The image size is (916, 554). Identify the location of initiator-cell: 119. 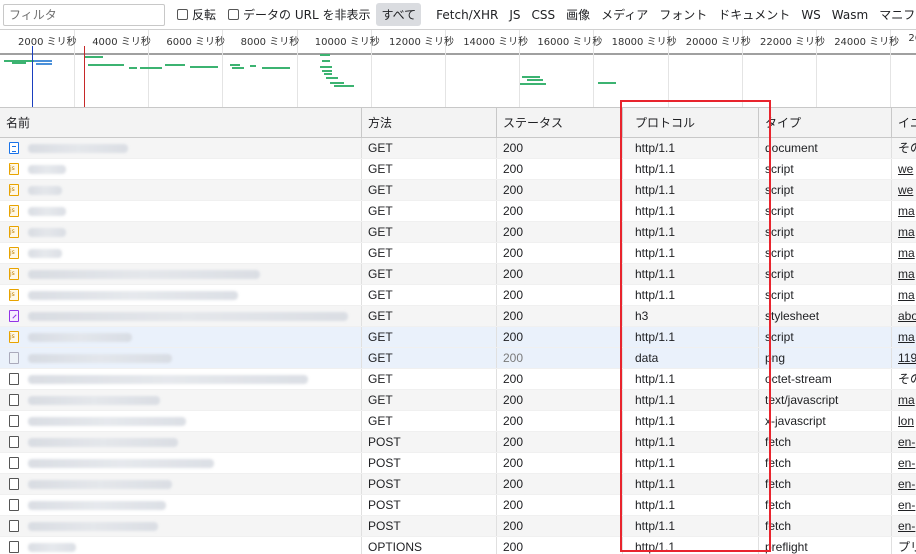
(904, 358).